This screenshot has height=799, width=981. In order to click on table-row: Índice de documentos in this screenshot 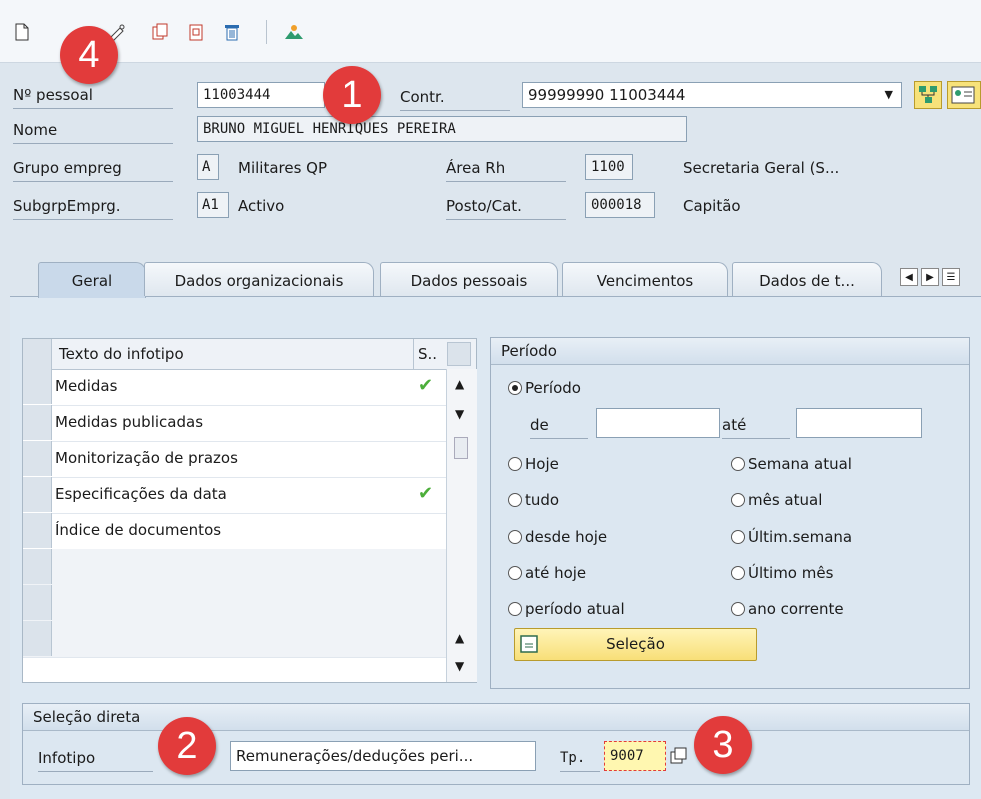, I will do `click(249, 531)`.